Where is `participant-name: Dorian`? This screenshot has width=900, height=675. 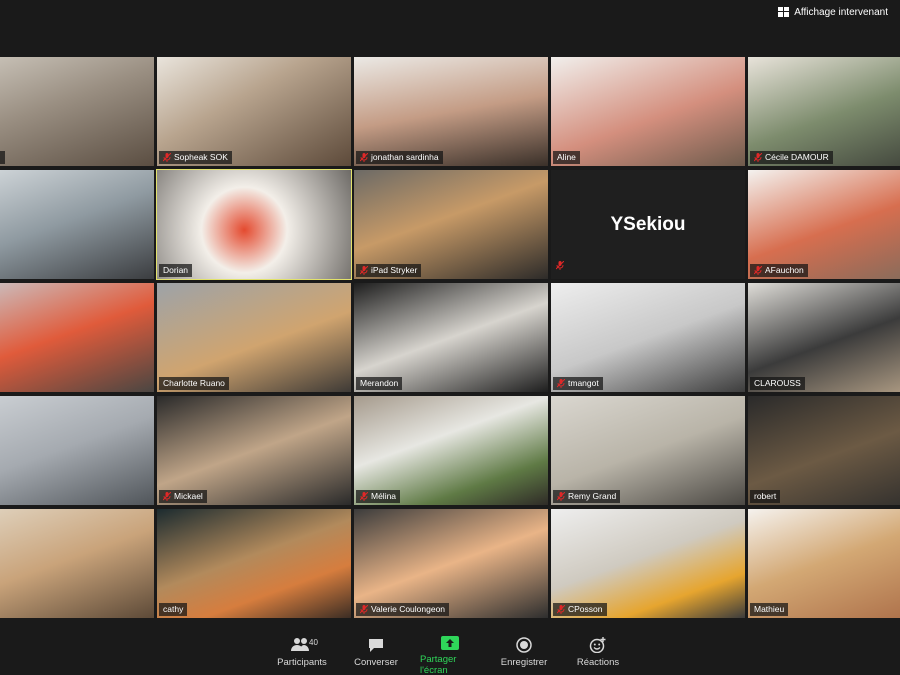 participant-name: Dorian is located at coordinates (176, 270).